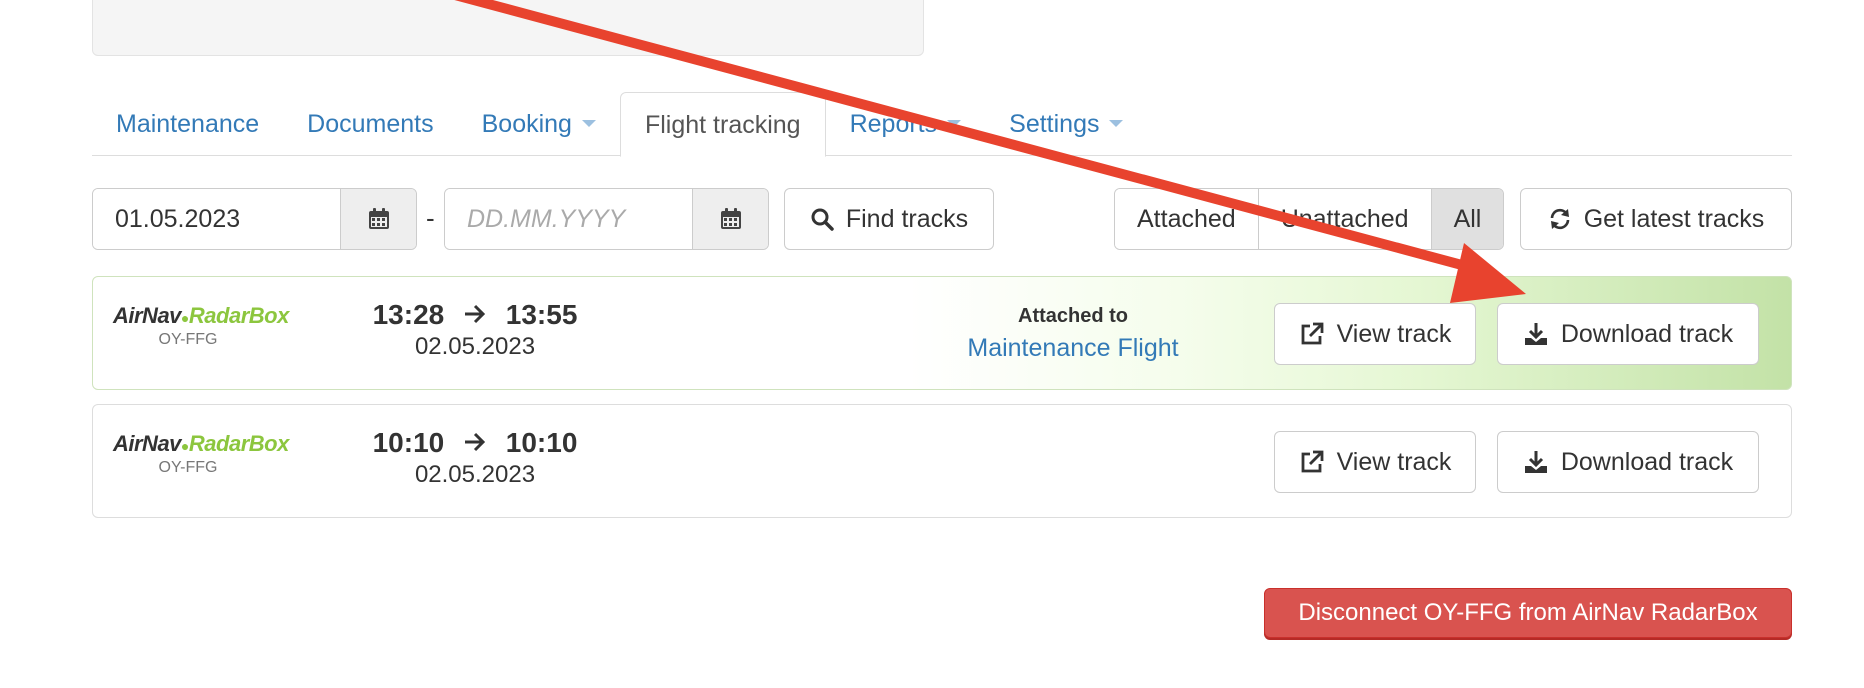  I want to click on tab-label: Flight tracking, so click(722, 125).